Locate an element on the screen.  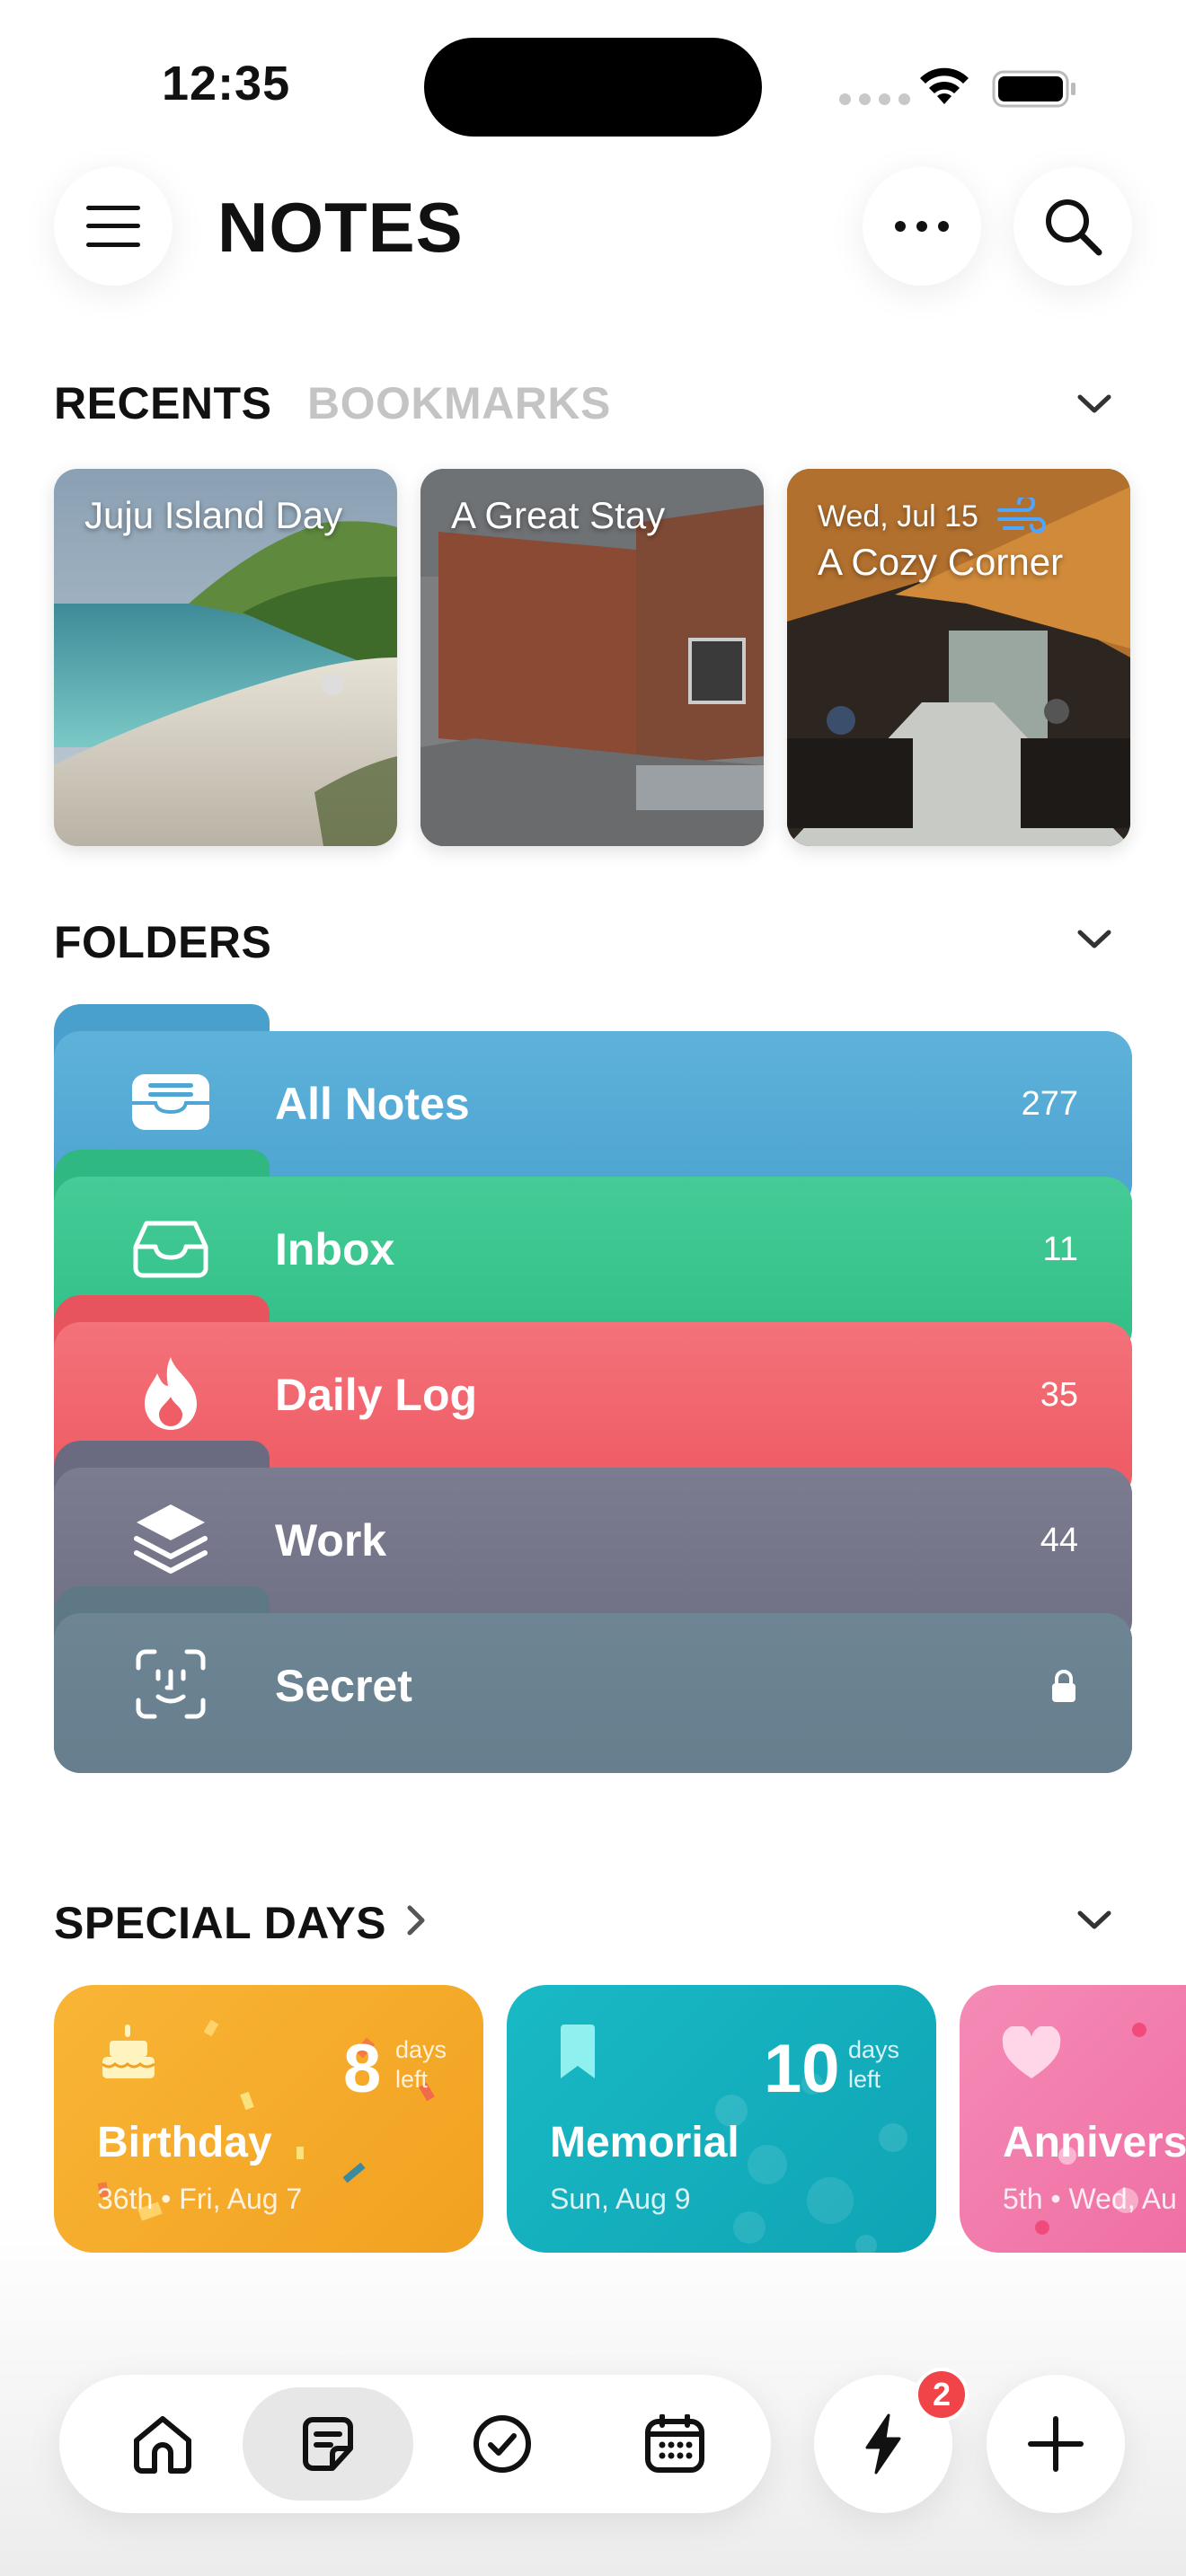
folder-count: 277 is located at coordinates (1049, 1104).